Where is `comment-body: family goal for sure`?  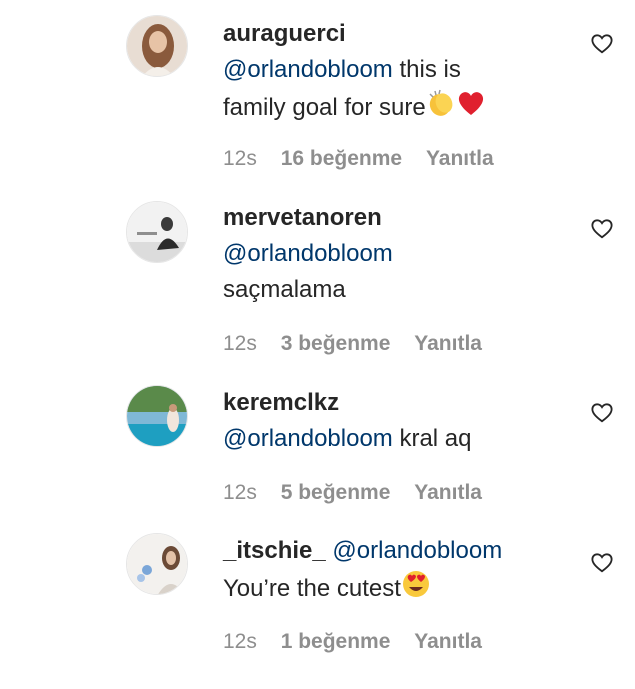
comment-body: family goal for sure is located at coordinates (324, 107).